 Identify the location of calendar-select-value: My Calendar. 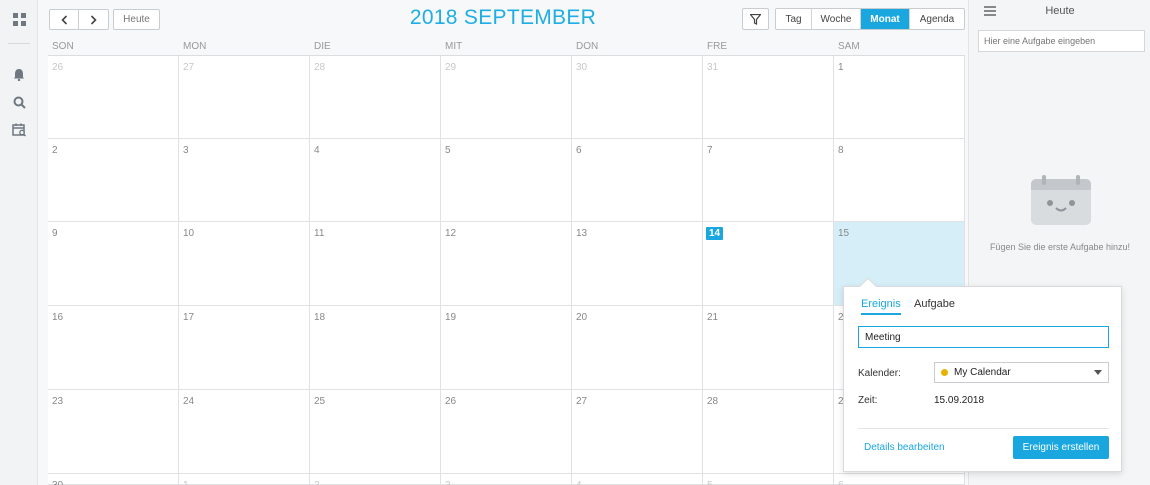
(982, 372).